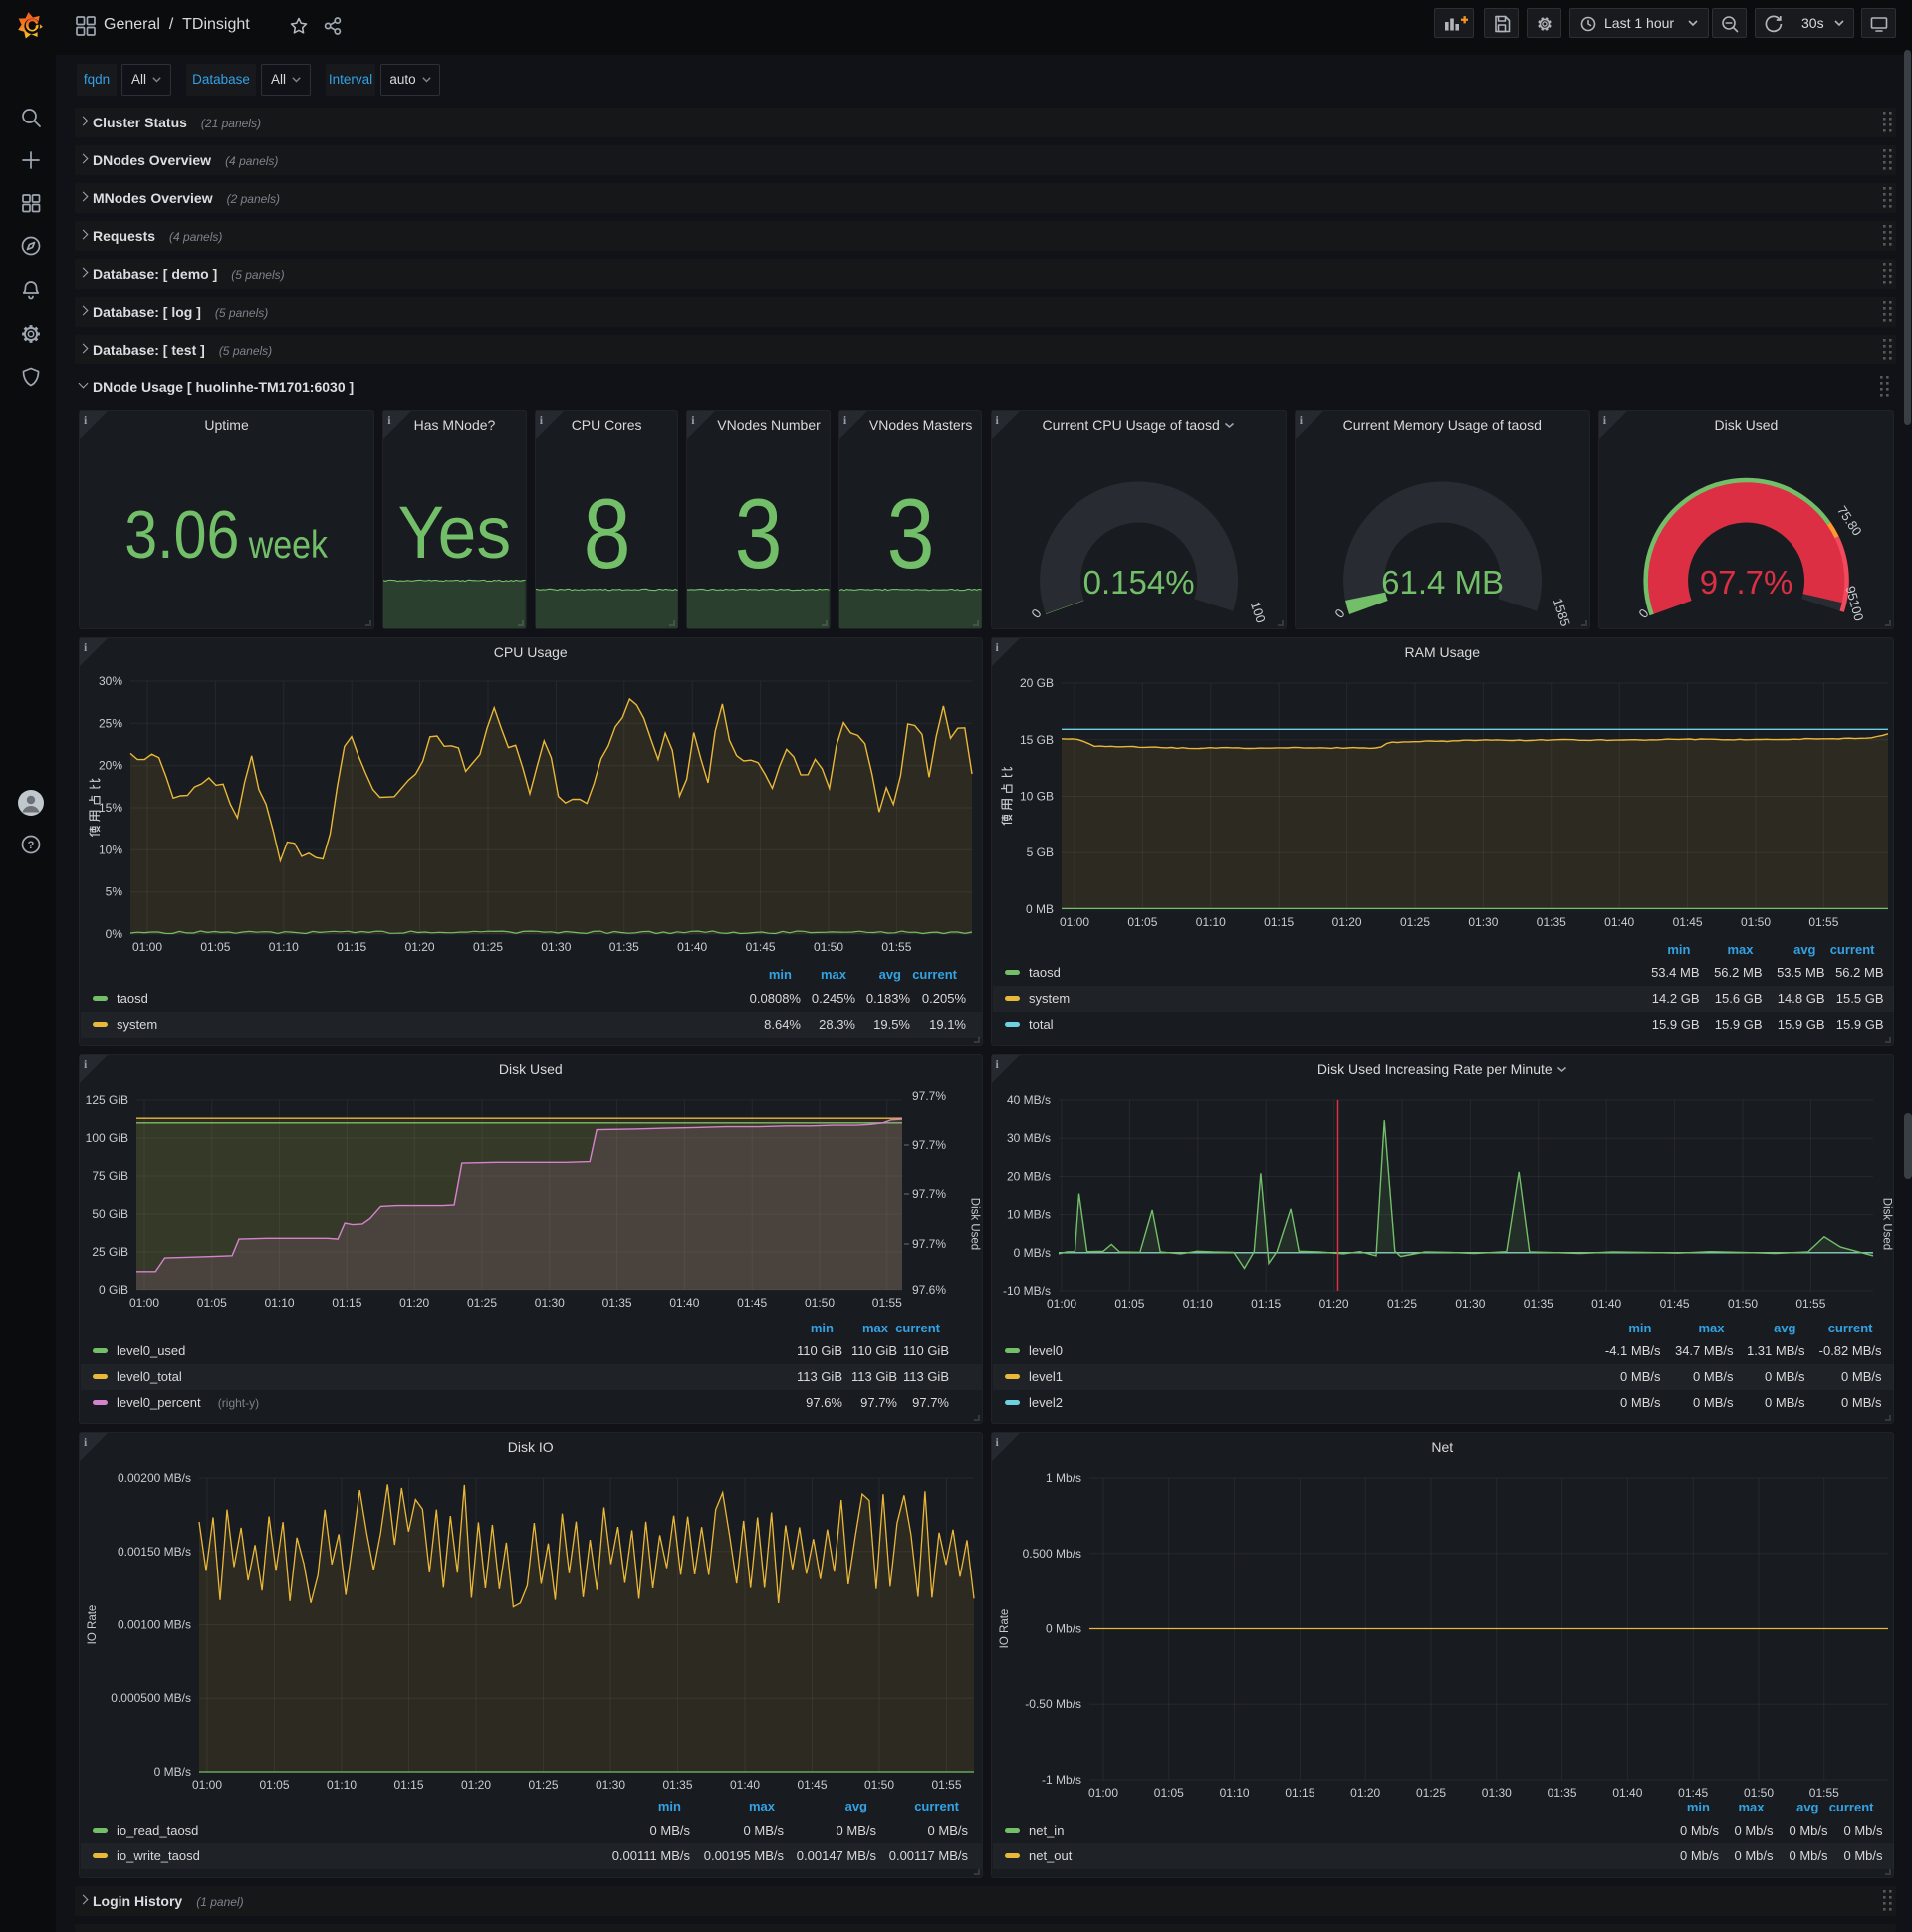 The height and width of the screenshot is (1932, 1912). Describe the element at coordinates (1775, 1351) in the screenshot. I see `svg-text: 1.31 MB/s` at that location.